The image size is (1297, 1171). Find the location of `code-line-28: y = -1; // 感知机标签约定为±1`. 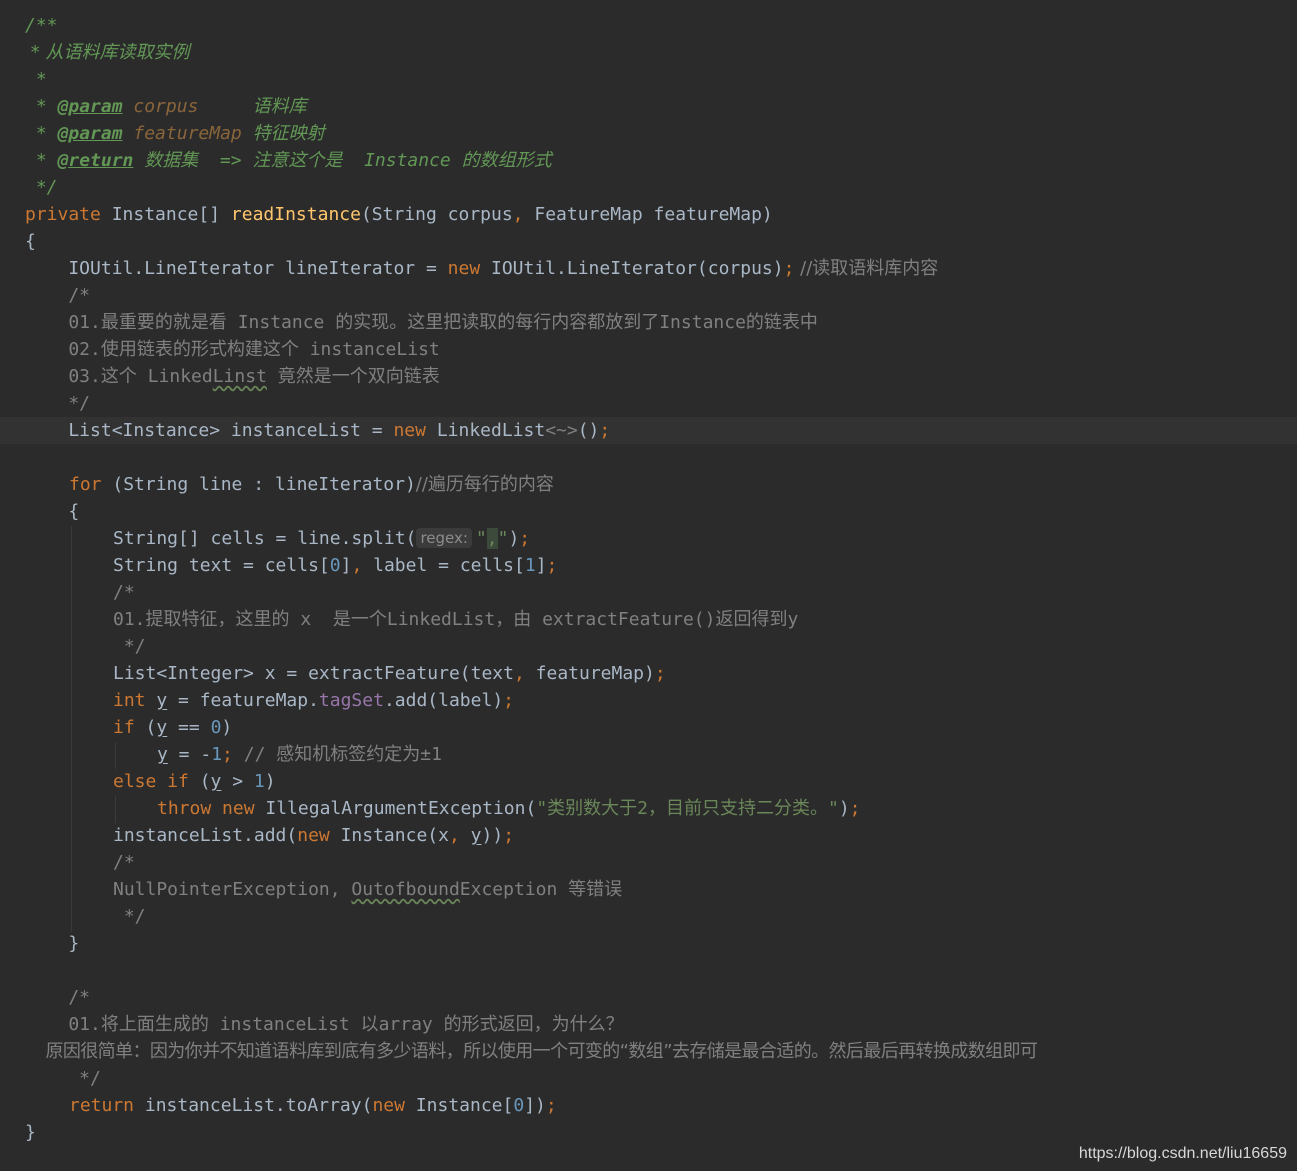

code-line-28: y = -1; // 感知机标签约定为±1 is located at coordinates (648, 754).